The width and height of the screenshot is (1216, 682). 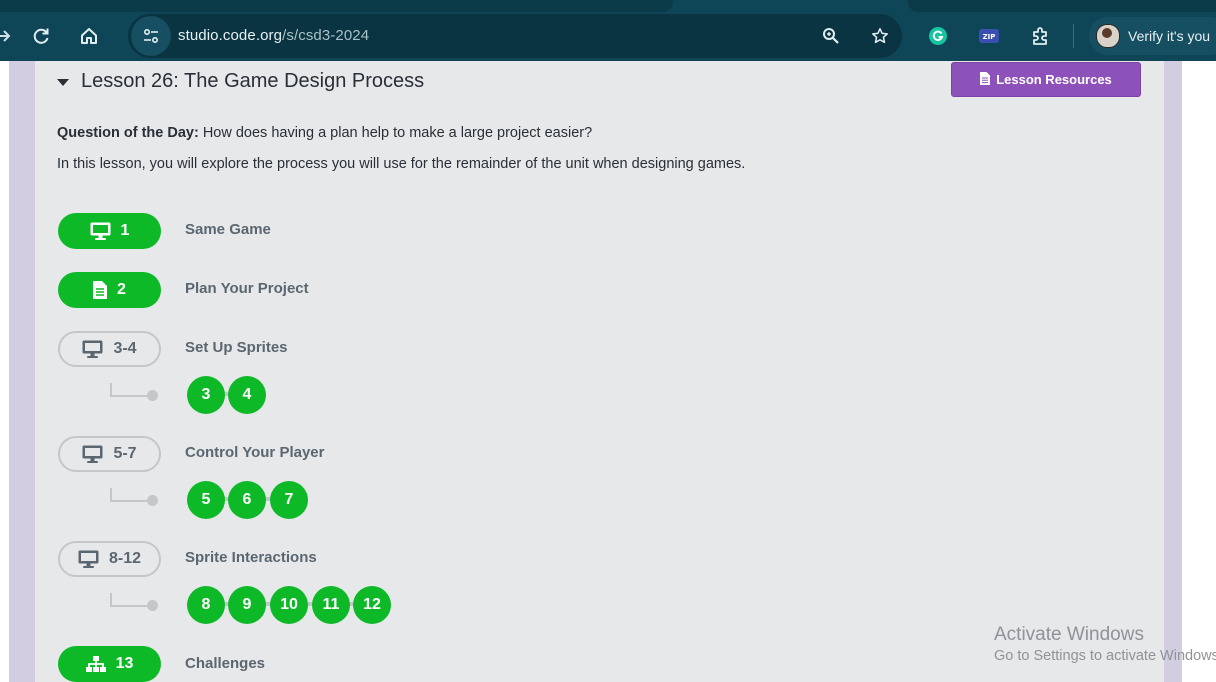 I want to click on lesson-resources-label: Lesson Resources, so click(x=1054, y=79).